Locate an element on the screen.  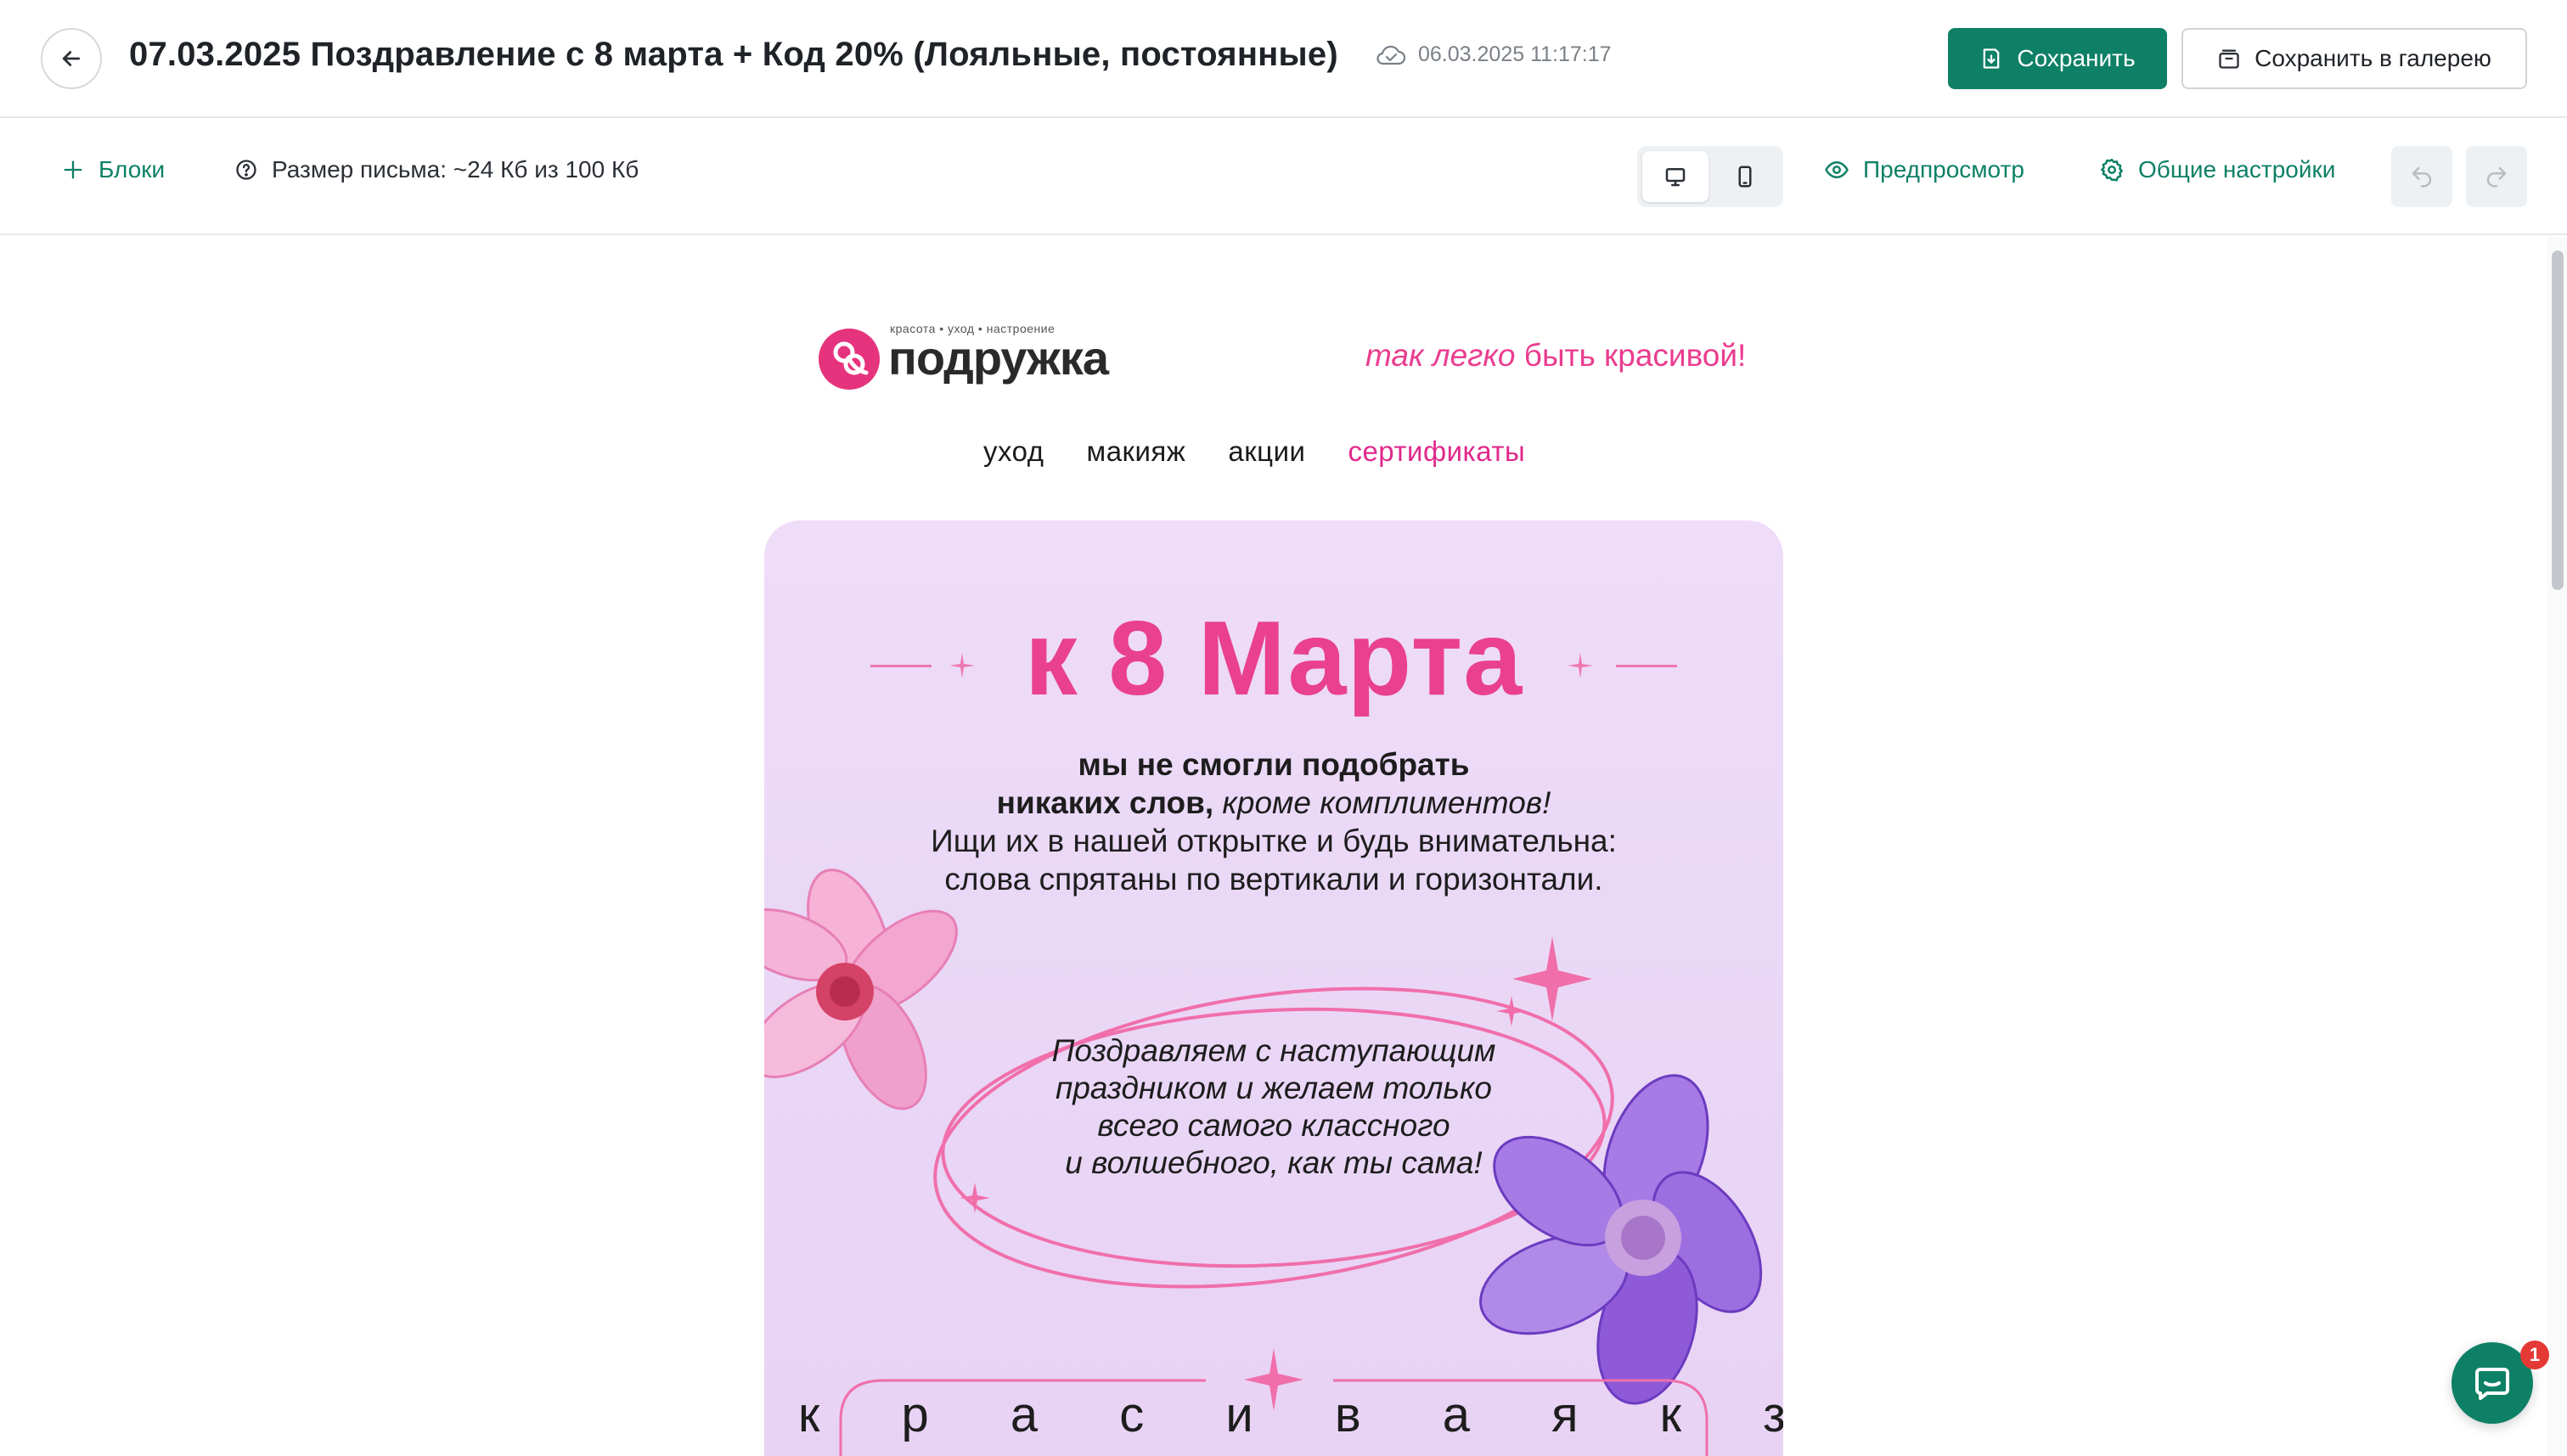
preview-button: Предпросмотр is located at coordinates (1924, 169).